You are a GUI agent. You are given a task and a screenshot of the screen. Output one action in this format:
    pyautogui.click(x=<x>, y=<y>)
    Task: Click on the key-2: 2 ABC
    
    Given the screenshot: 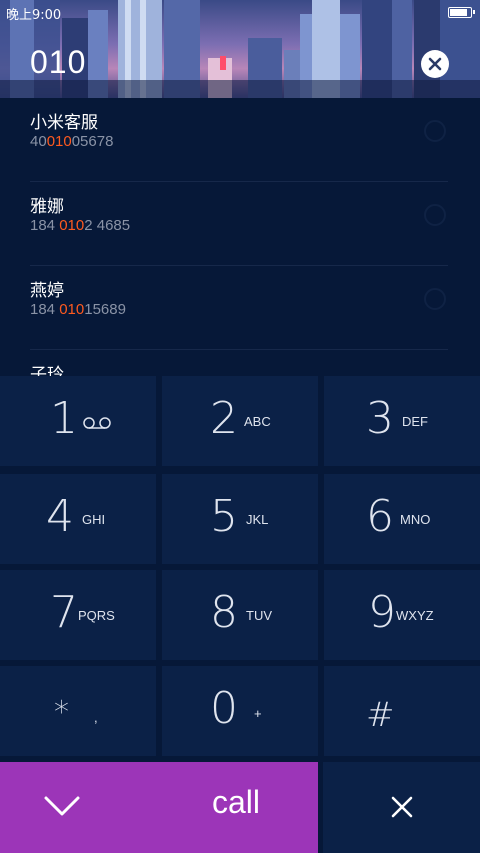 What is the action you would take?
    pyautogui.click(x=240, y=421)
    